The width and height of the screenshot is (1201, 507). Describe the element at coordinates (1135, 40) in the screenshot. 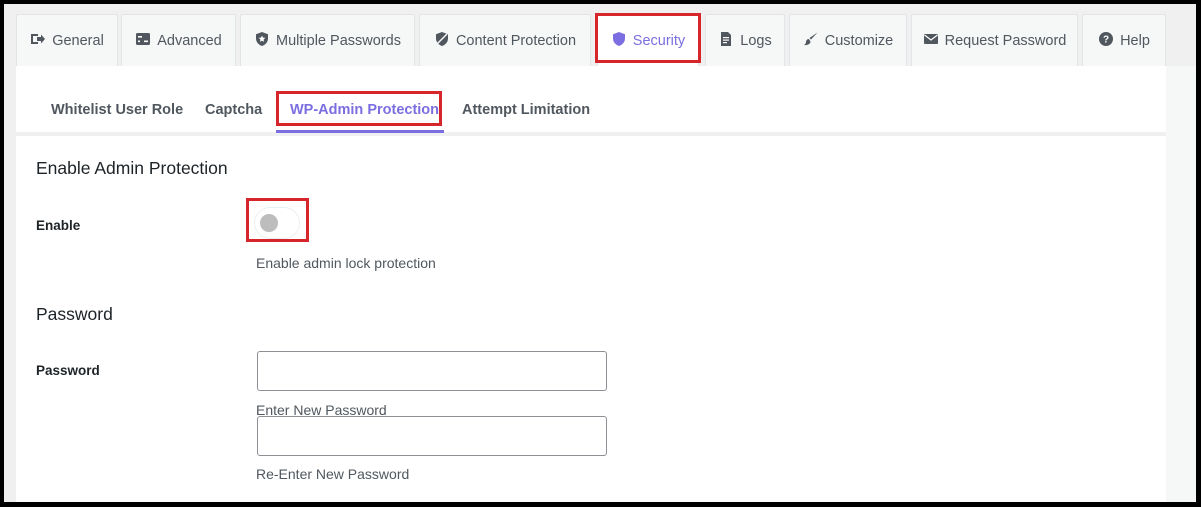

I see `tab-label: Help` at that location.